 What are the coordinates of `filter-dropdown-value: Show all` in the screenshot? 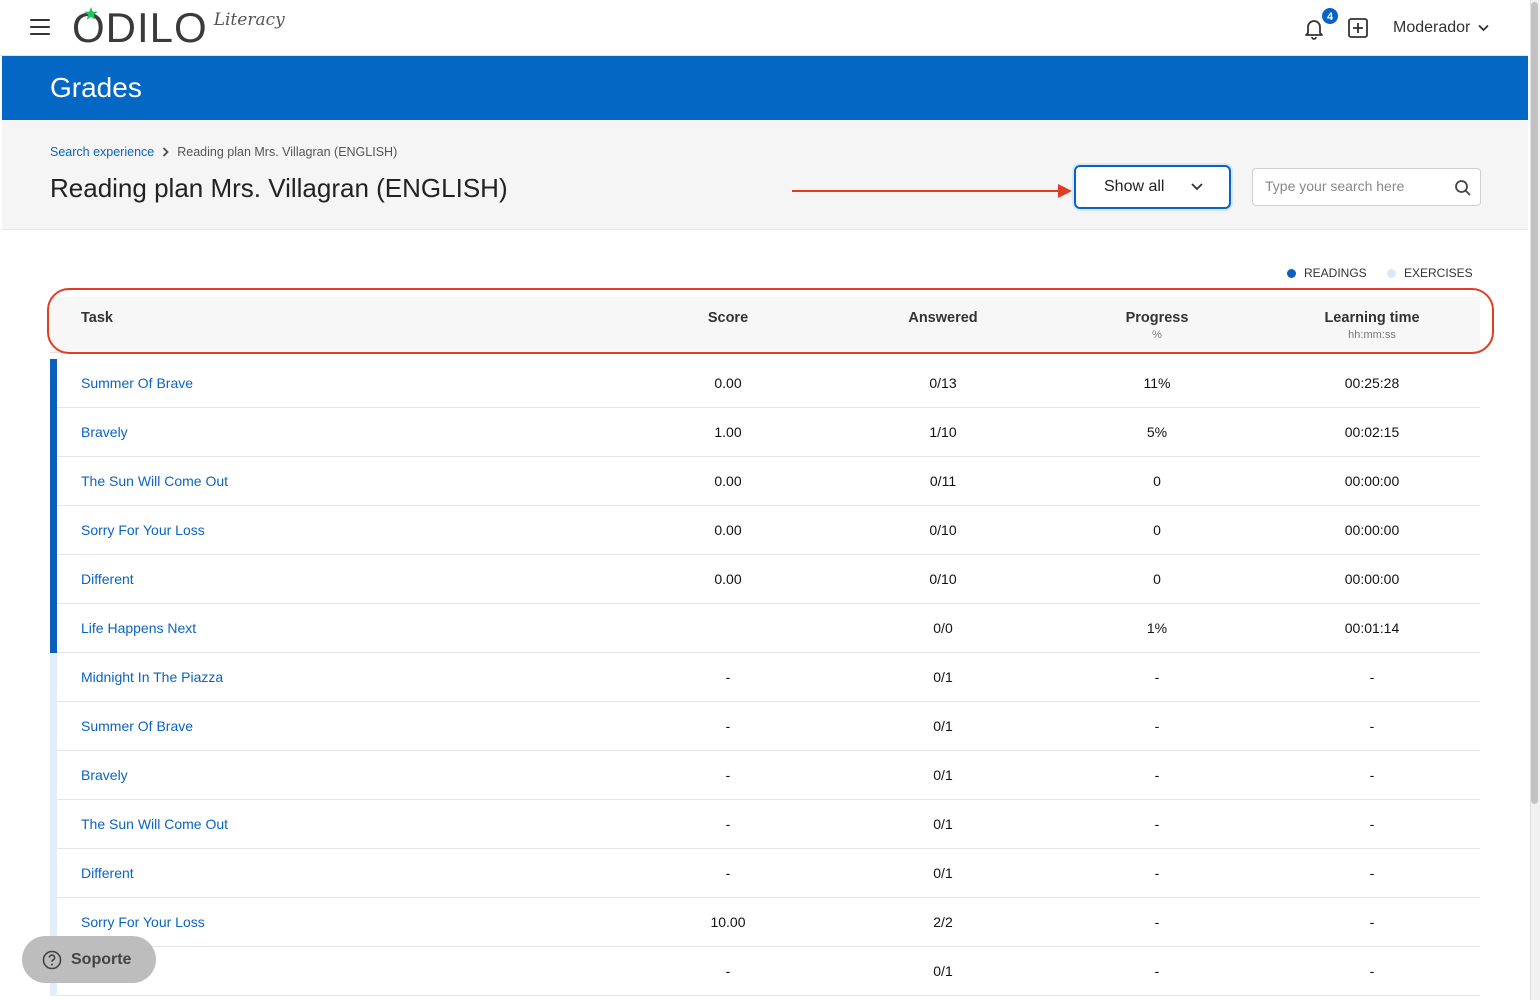 It's located at (1134, 186).